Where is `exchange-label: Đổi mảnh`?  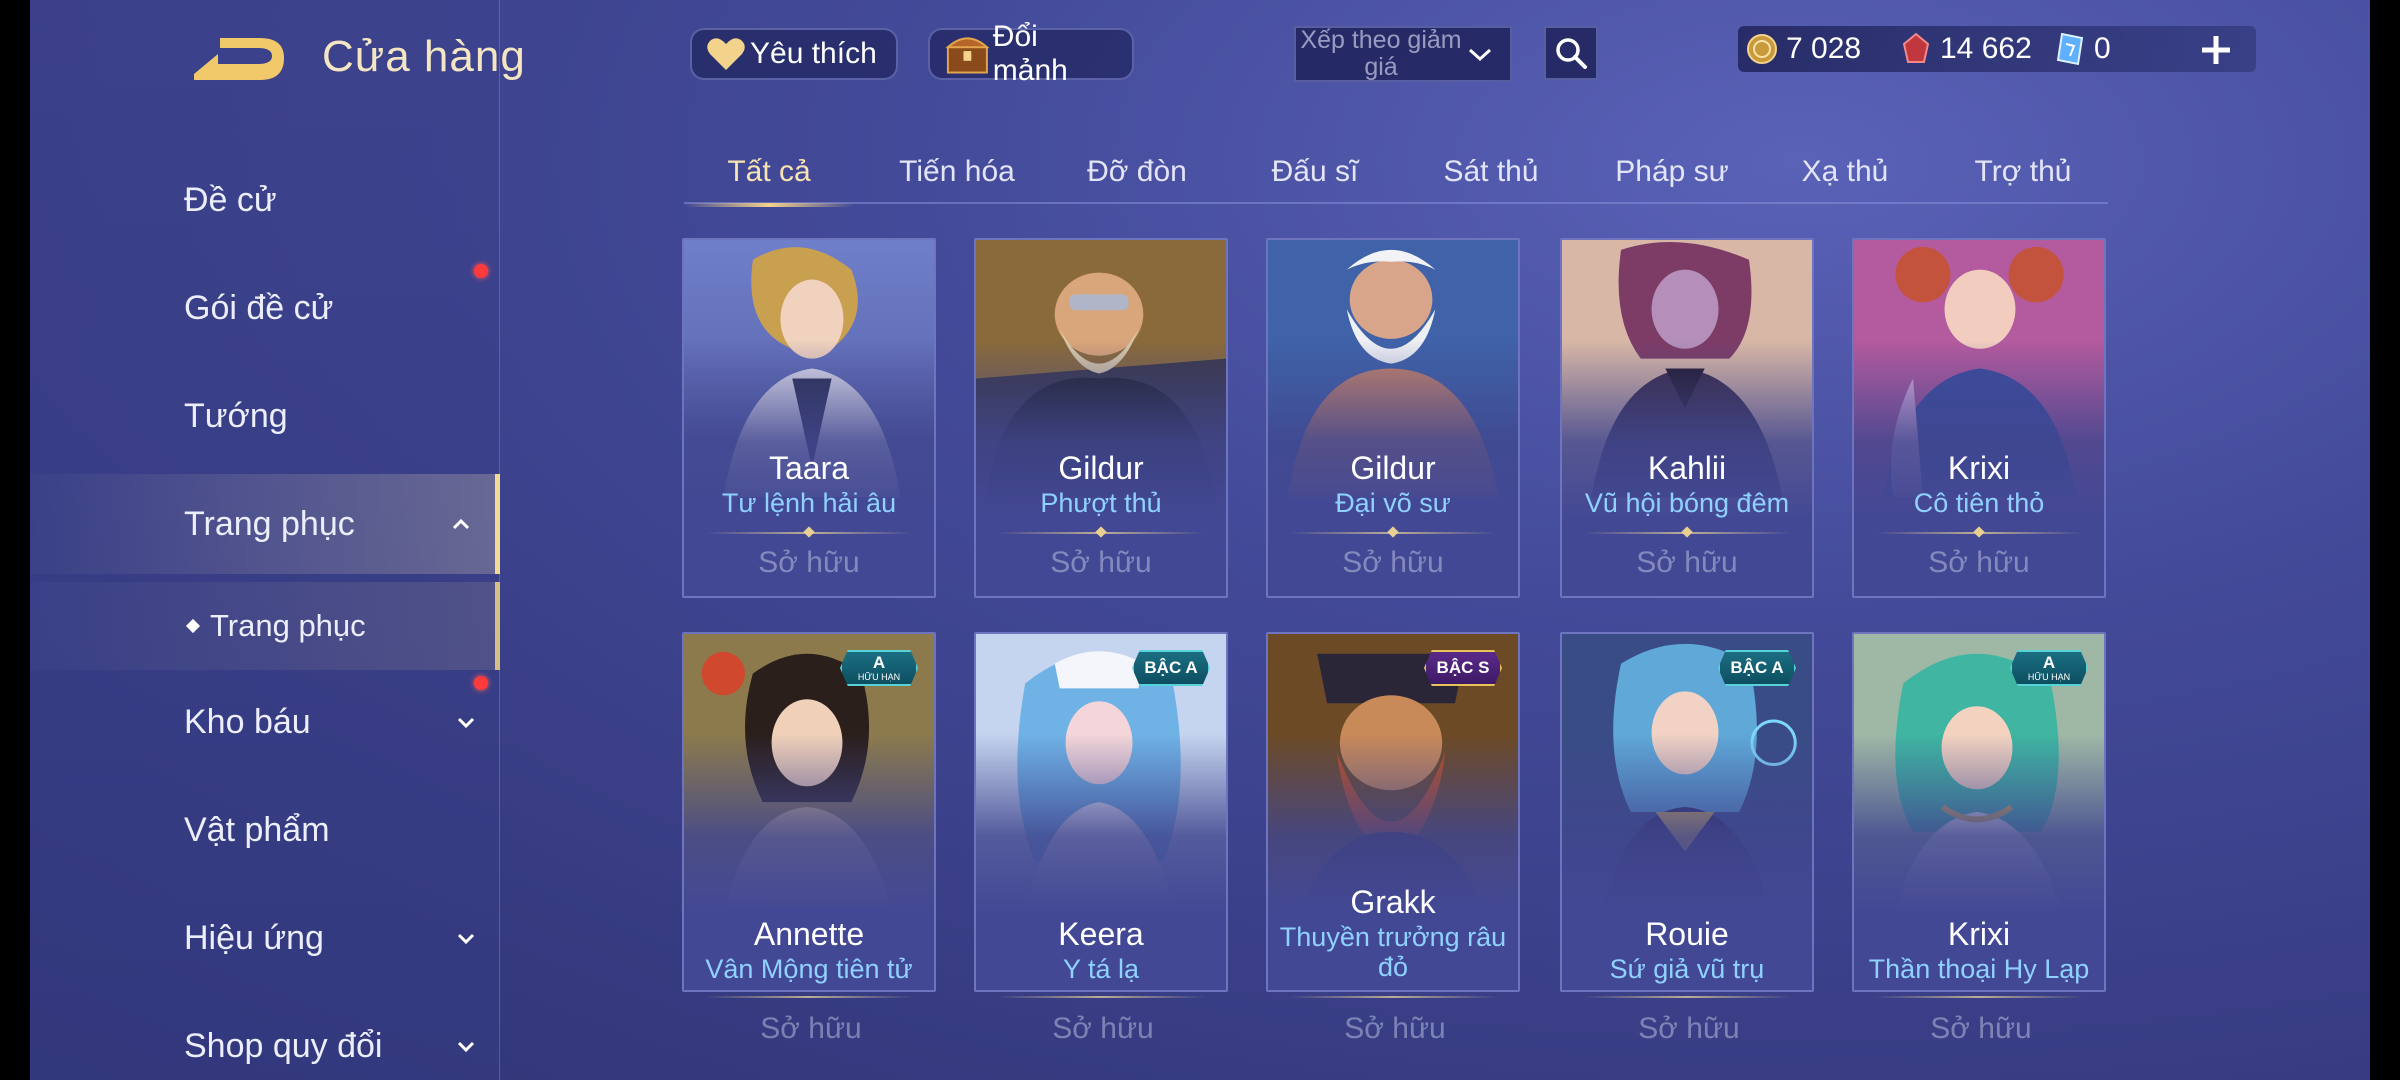
exchange-label: Đổi mảnh is located at coordinates (1030, 53).